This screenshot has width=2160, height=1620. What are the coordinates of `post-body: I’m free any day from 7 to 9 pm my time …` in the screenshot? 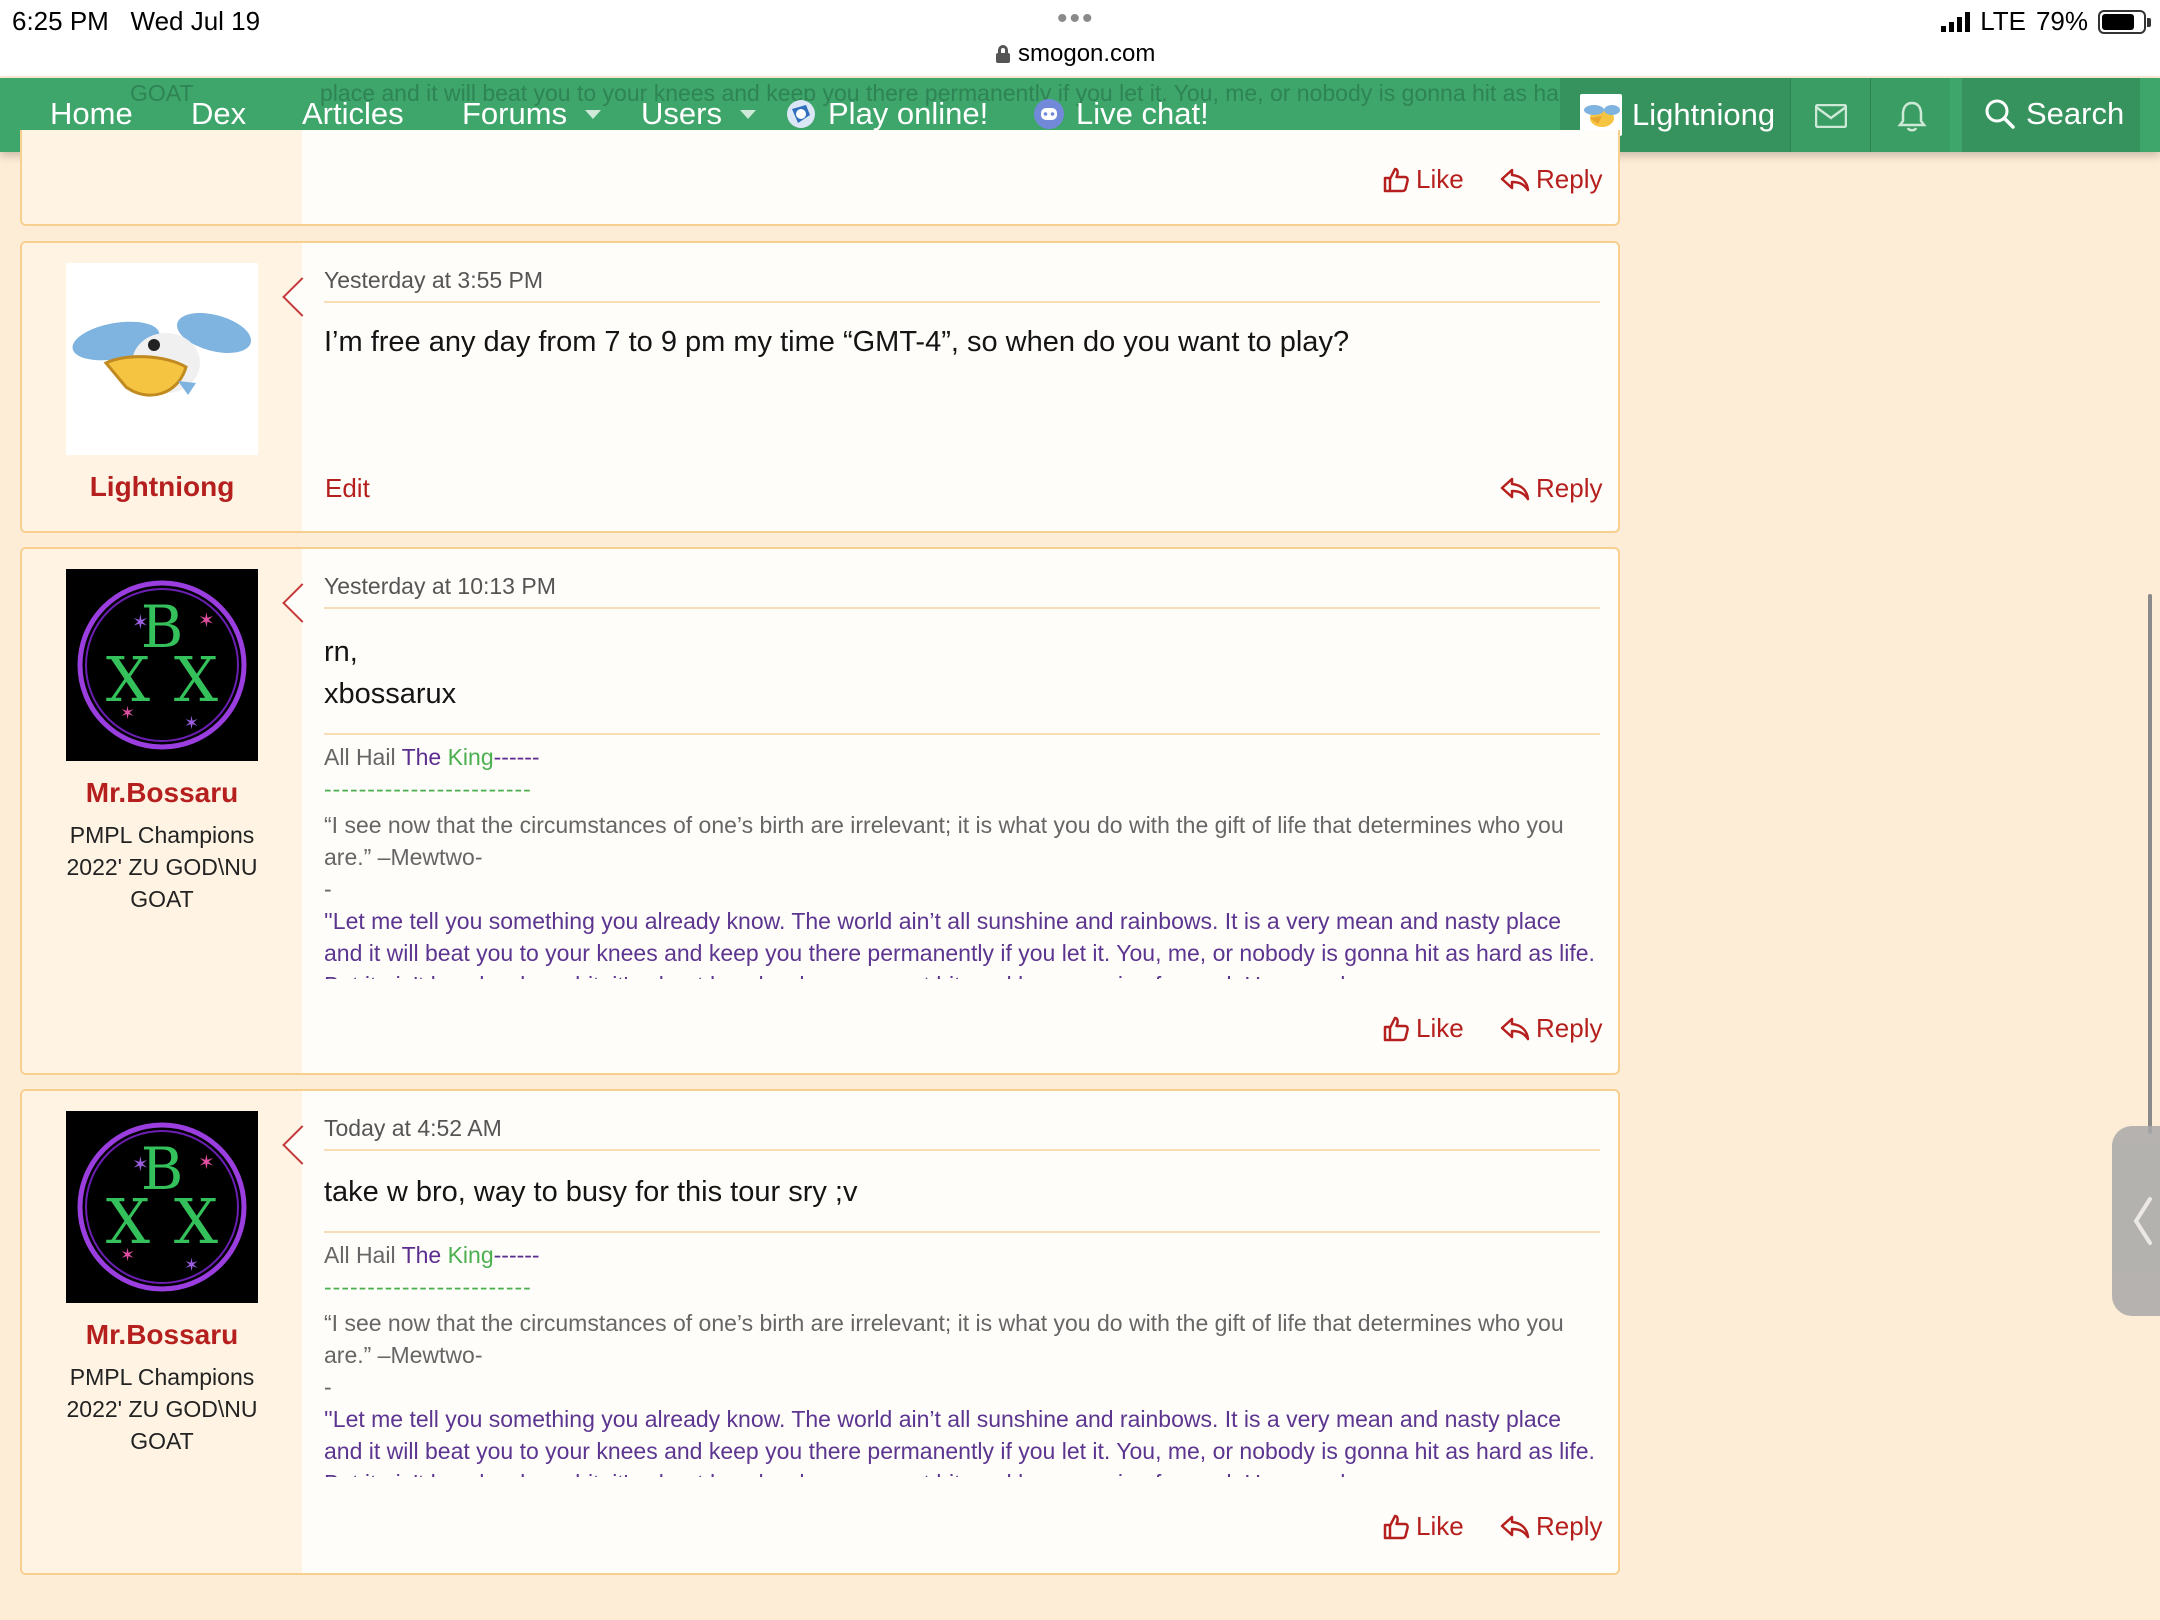 It's located at (837, 342).